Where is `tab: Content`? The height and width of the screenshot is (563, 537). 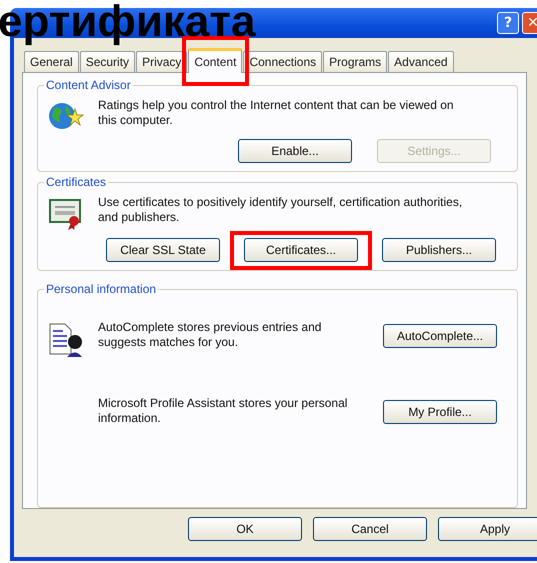
tab: Content is located at coordinates (215, 60).